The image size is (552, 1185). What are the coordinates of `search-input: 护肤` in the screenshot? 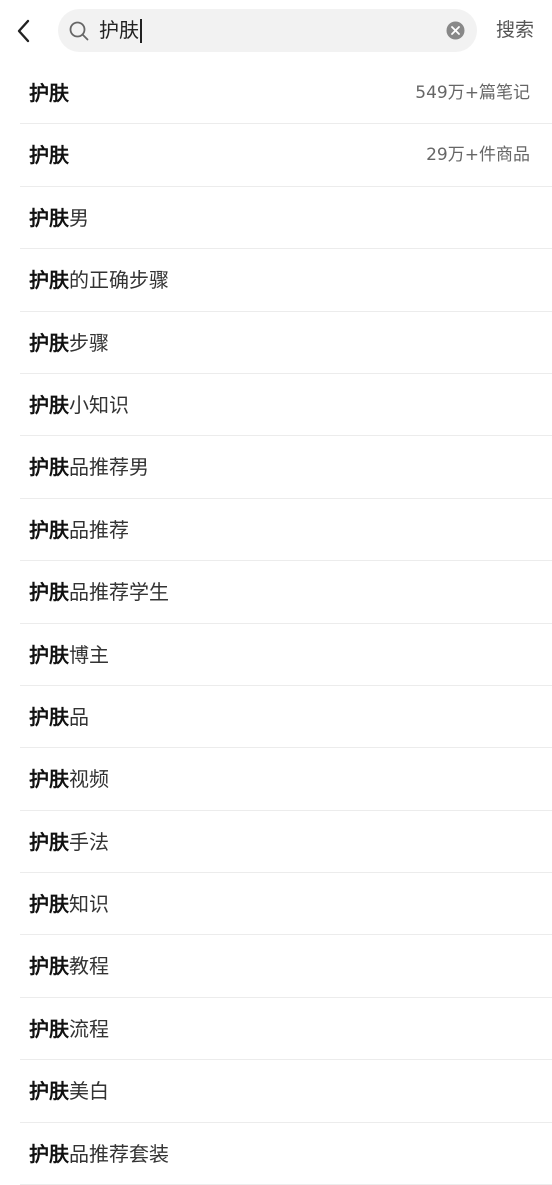 It's located at (267, 30).